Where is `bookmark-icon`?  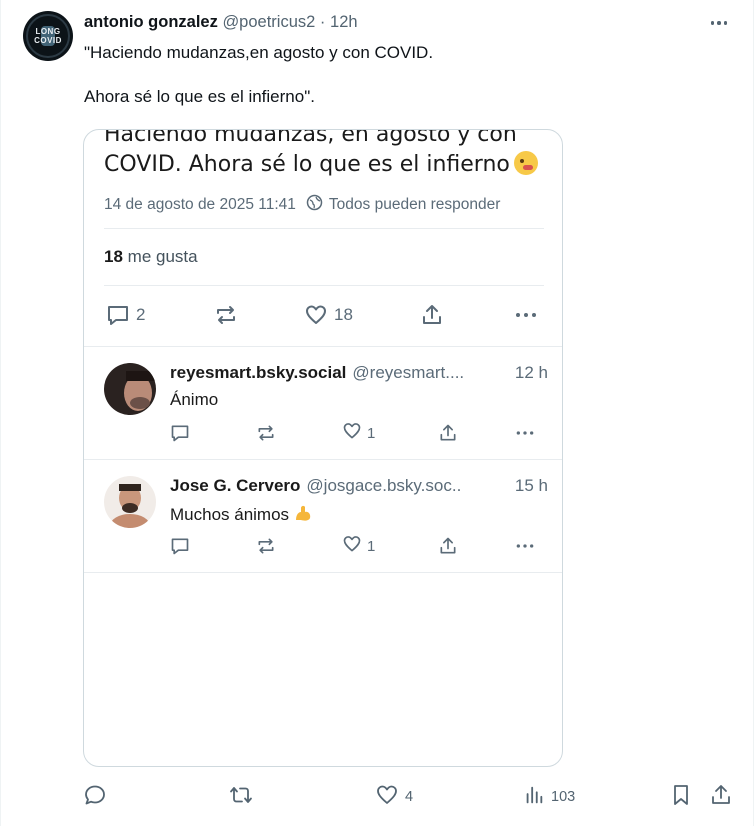
bookmark-icon is located at coordinates (681, 797).